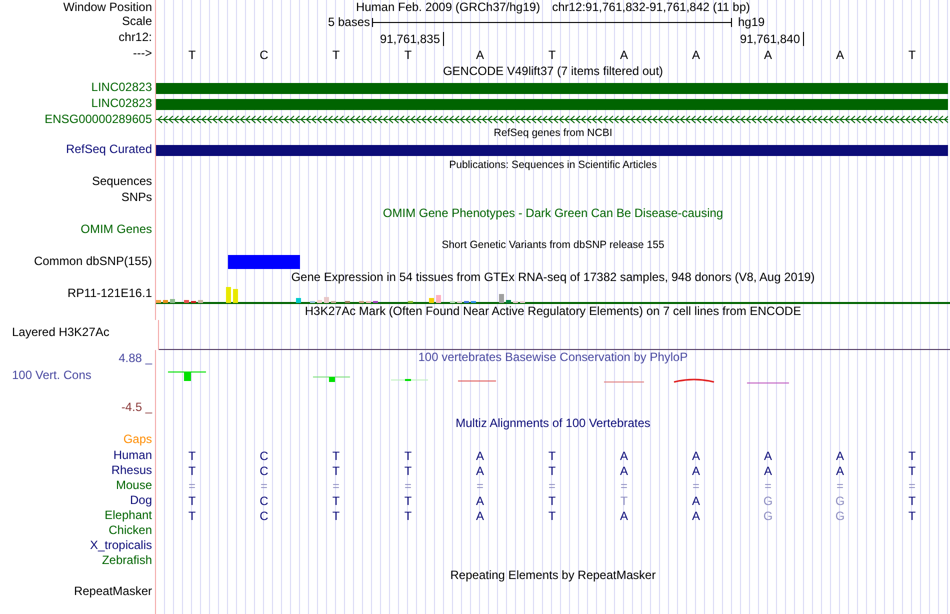  I want to click on species-label: Human, so click(78, 455).